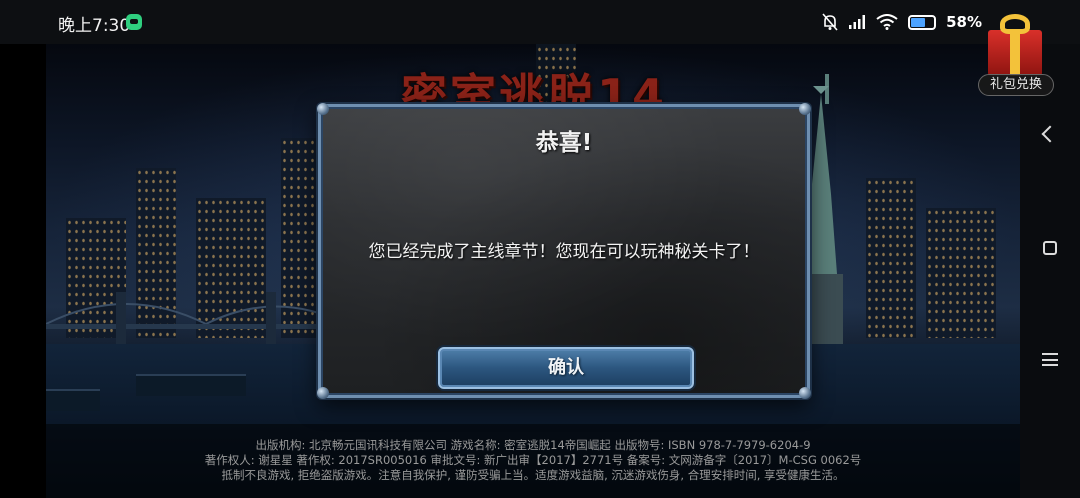 This screenshot has width=1080, height=498. I want to click on status-icons: 58%, so click(902, 22).